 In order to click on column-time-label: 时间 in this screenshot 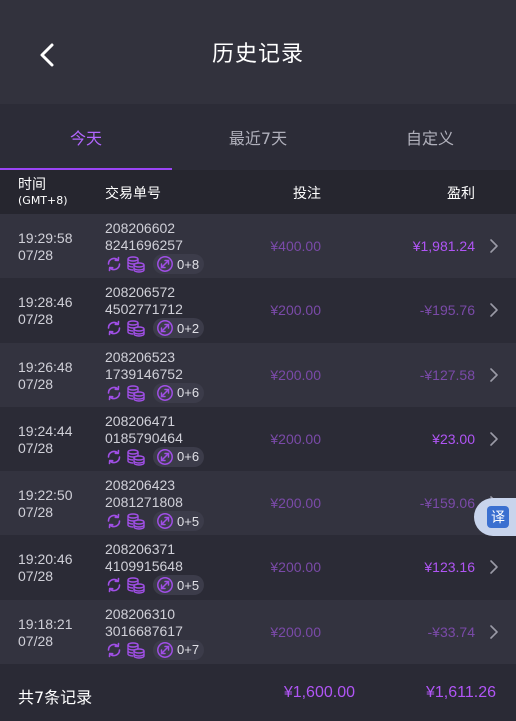, I will do `click(32, 185)`.